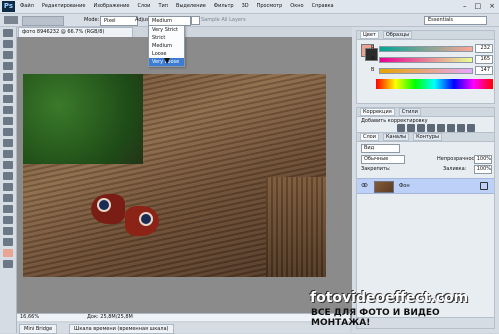 This screenshot has height=334, width=499. Describe the element at coordinates (191, 6) in the screenshot. I see `menu-item-select: Выделение` at that location.